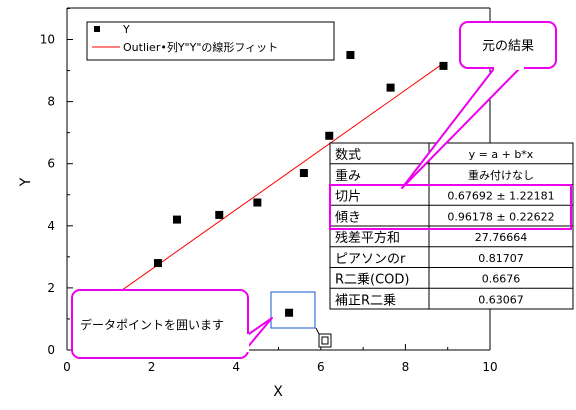 The height and width of the screenshot is (410, 576). I want to click on fit-table-value: 重み付けなし, so click(501, 175).